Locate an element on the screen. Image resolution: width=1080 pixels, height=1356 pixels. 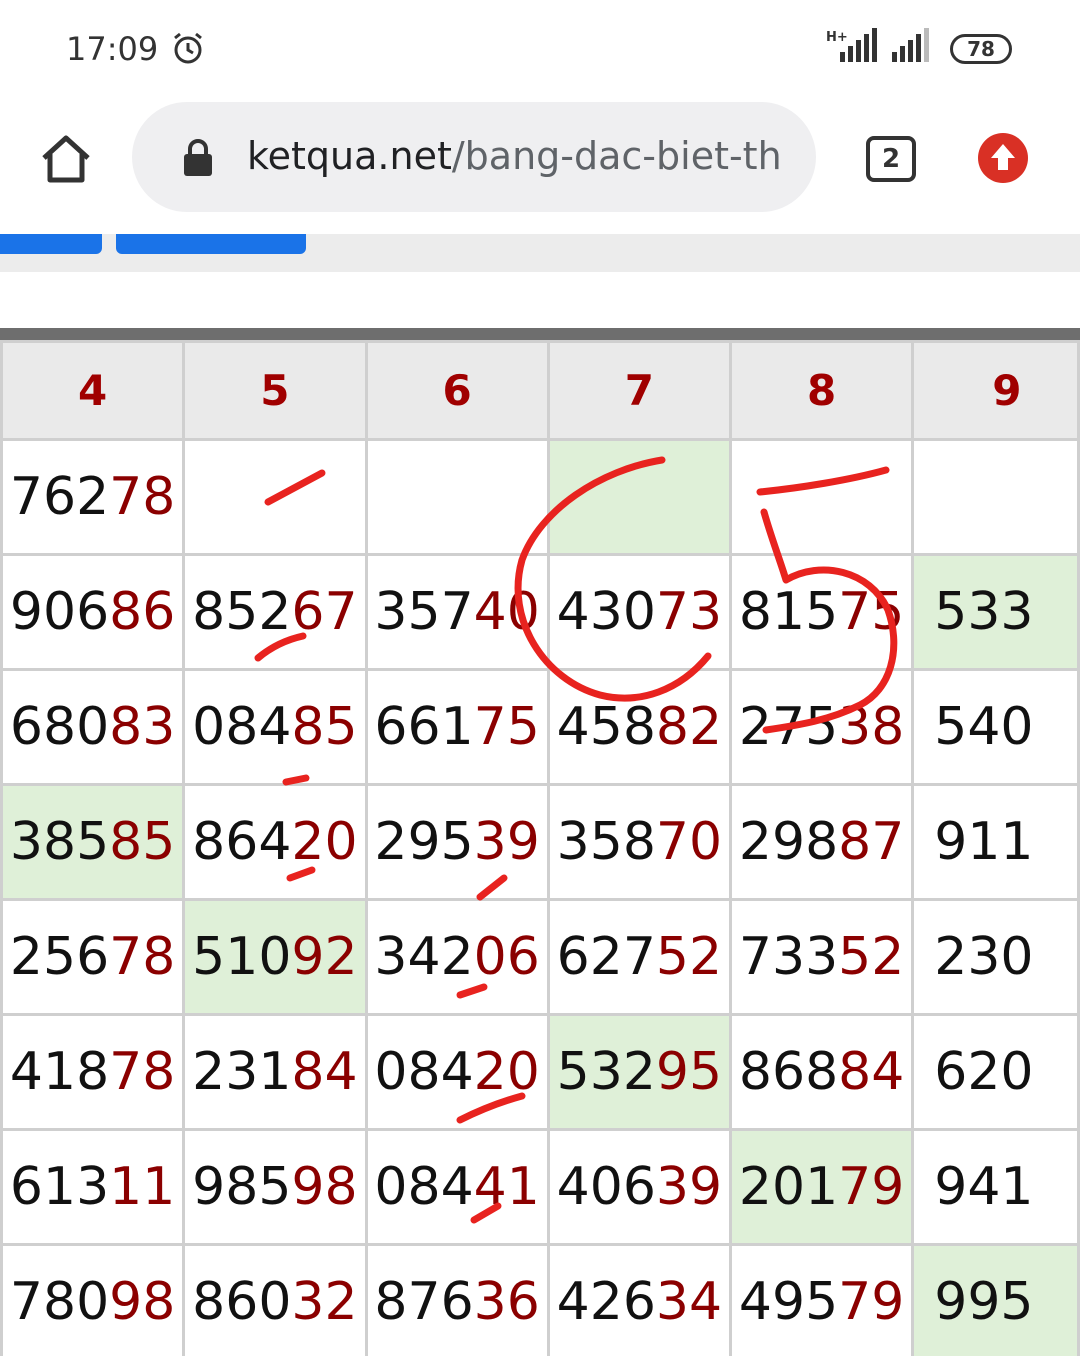
result-cell: 540 is located at coordinates (995, 727).